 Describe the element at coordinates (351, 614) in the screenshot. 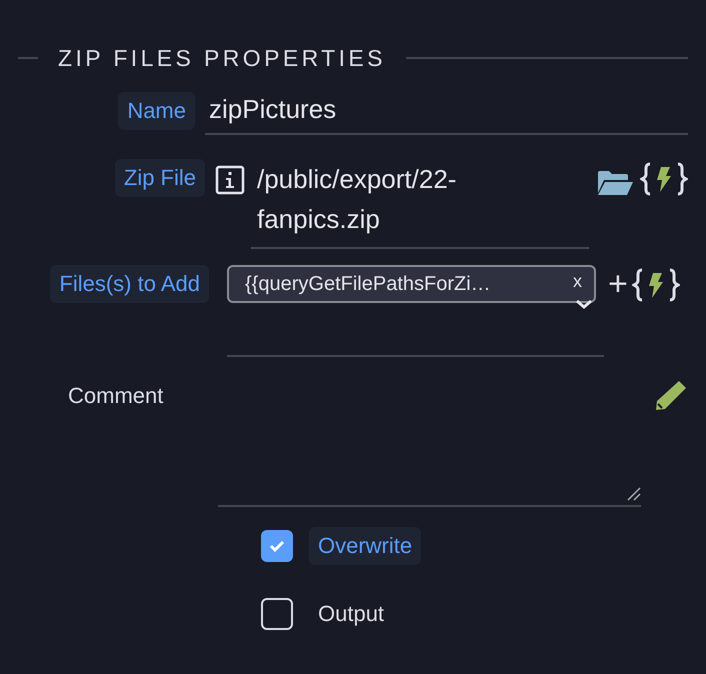

I see `checkbox-label: Output` at that location.